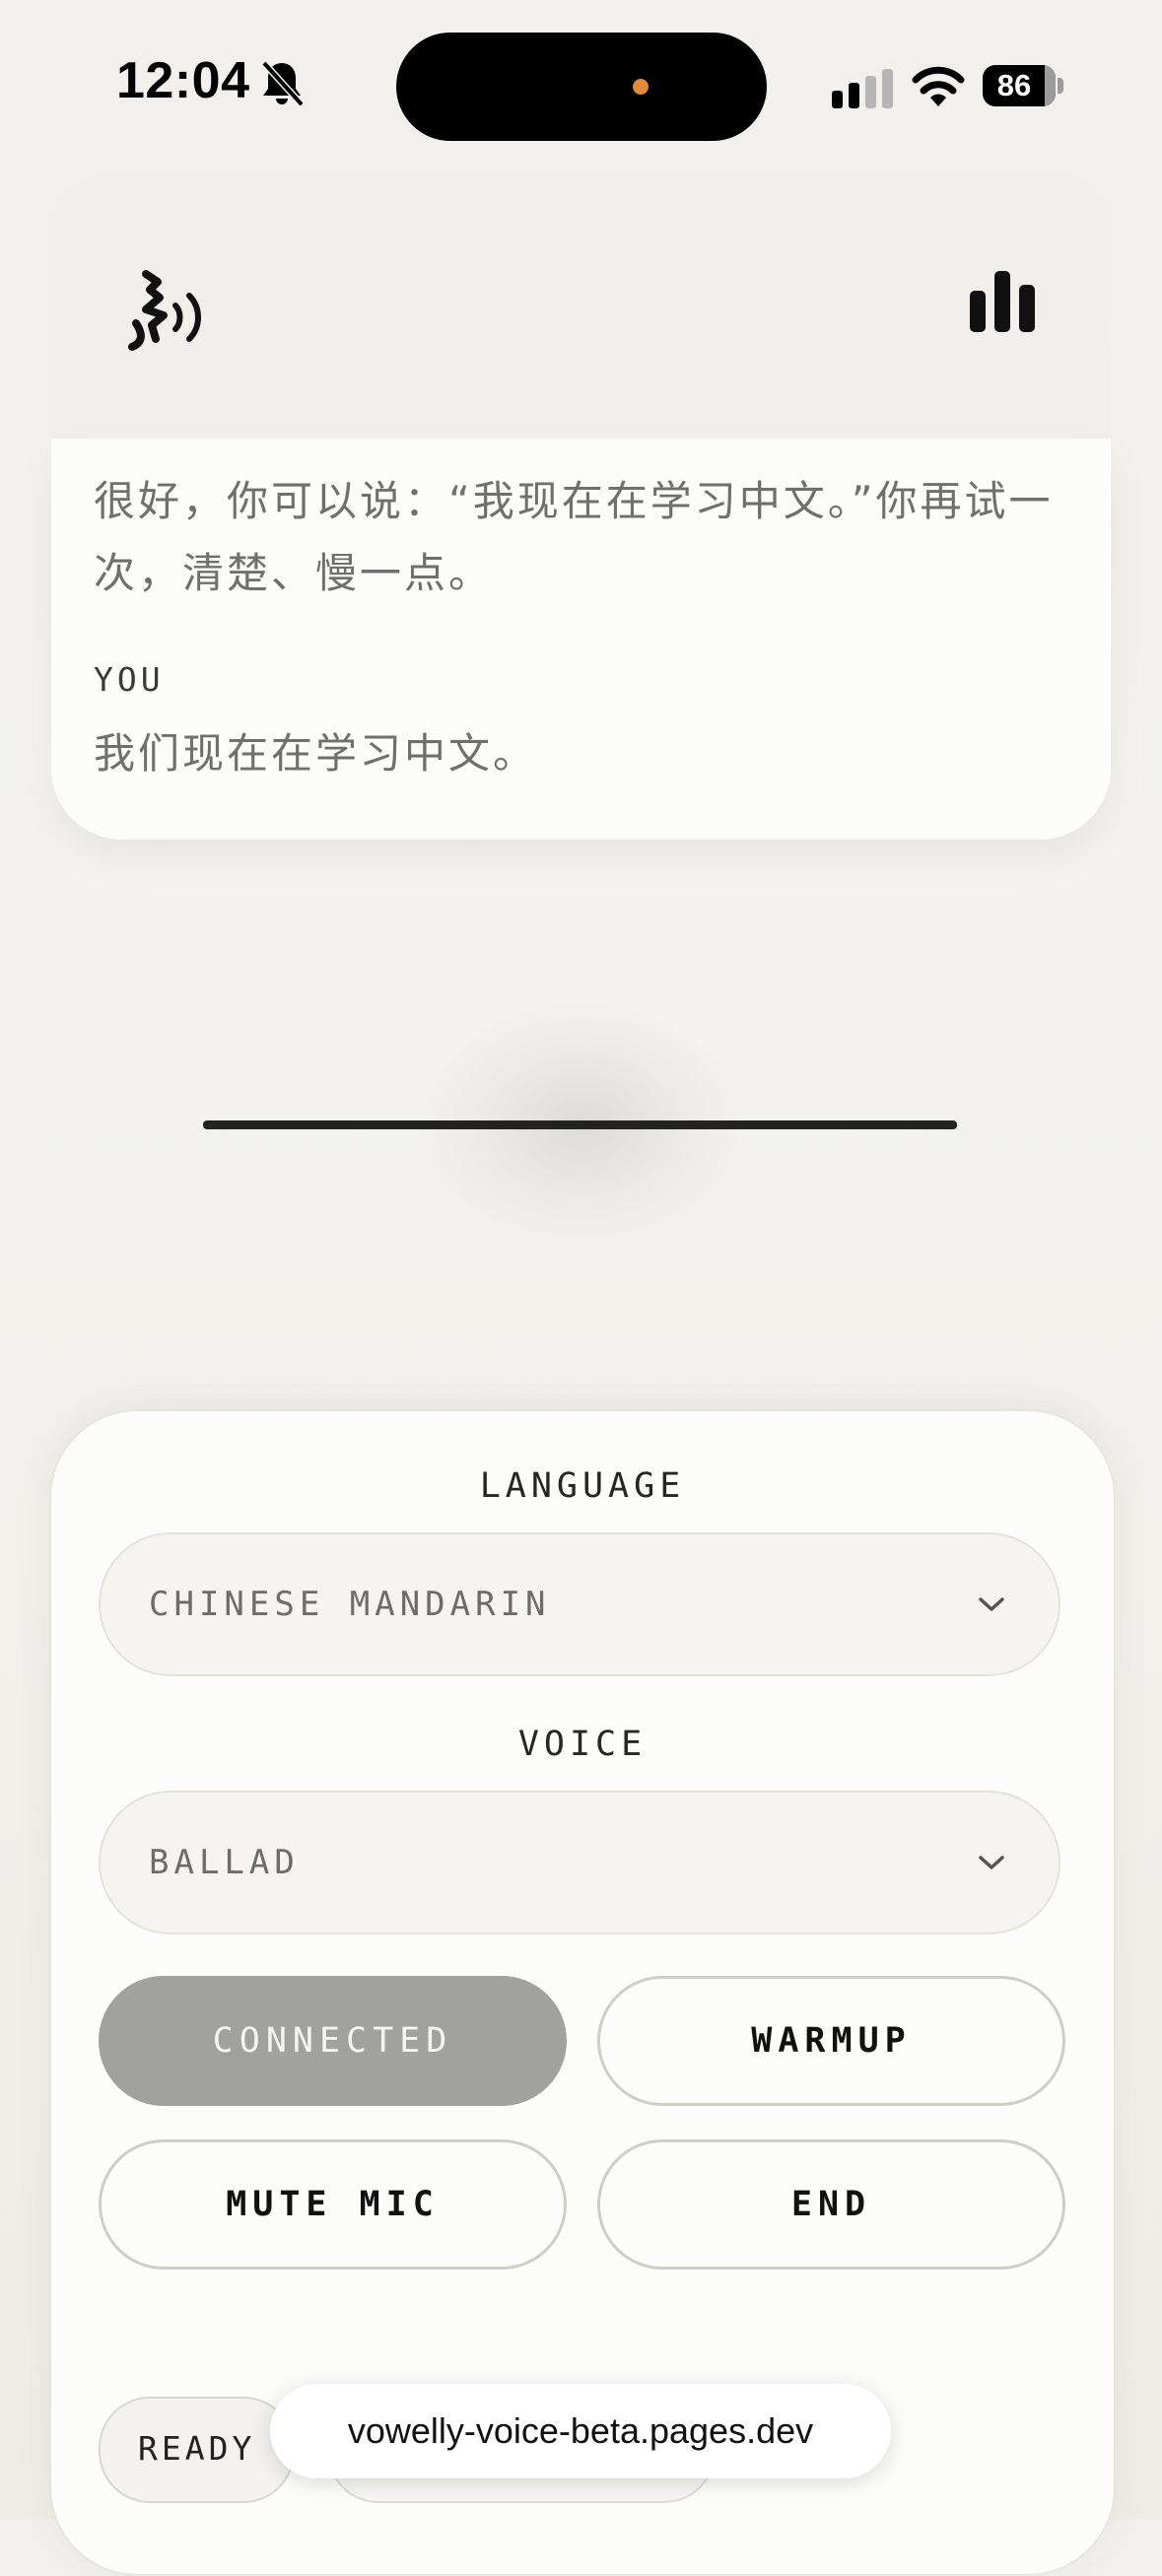  Describe the element at coordinates (224, 1862) in the screenshot. I see `voice-select-value: BALLAD` at that location.